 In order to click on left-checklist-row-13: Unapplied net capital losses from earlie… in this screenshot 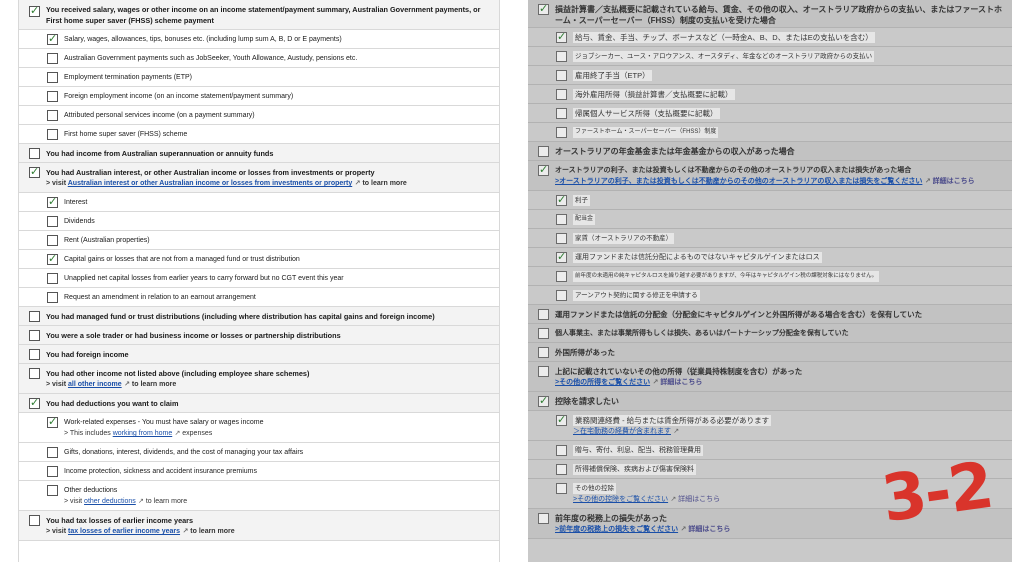, I will do `click(259, 278)`.